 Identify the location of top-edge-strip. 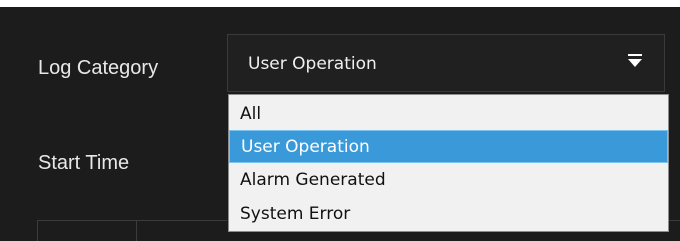
(340, 3).